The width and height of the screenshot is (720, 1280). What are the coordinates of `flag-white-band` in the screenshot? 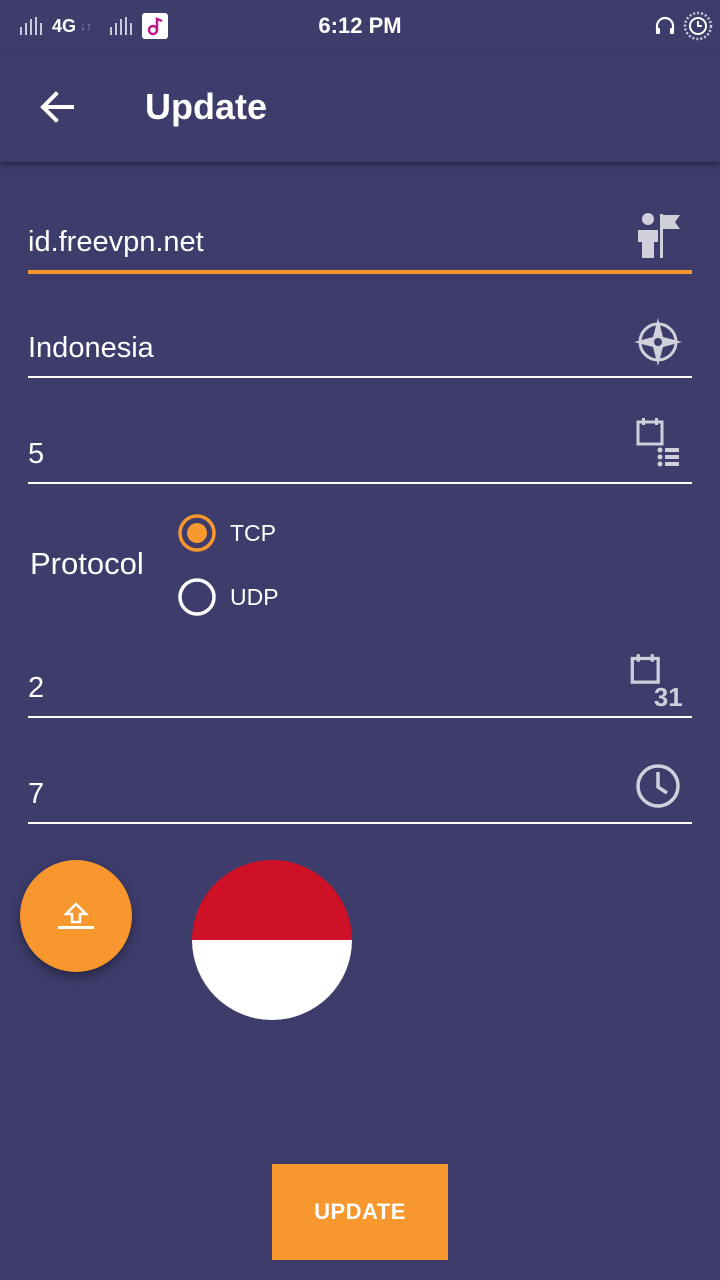 It's located at (272, 980).